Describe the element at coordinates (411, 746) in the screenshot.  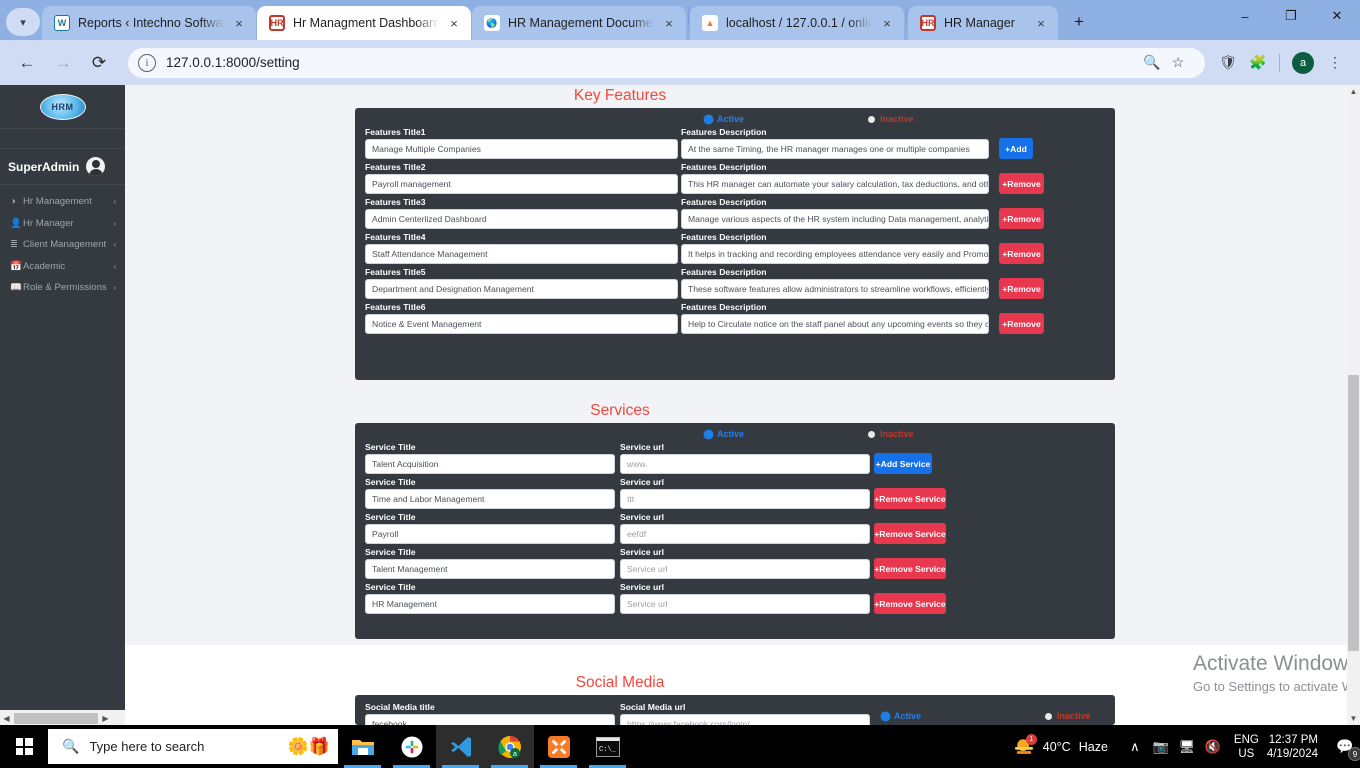
I see `taskbar-app-slack` at that location.